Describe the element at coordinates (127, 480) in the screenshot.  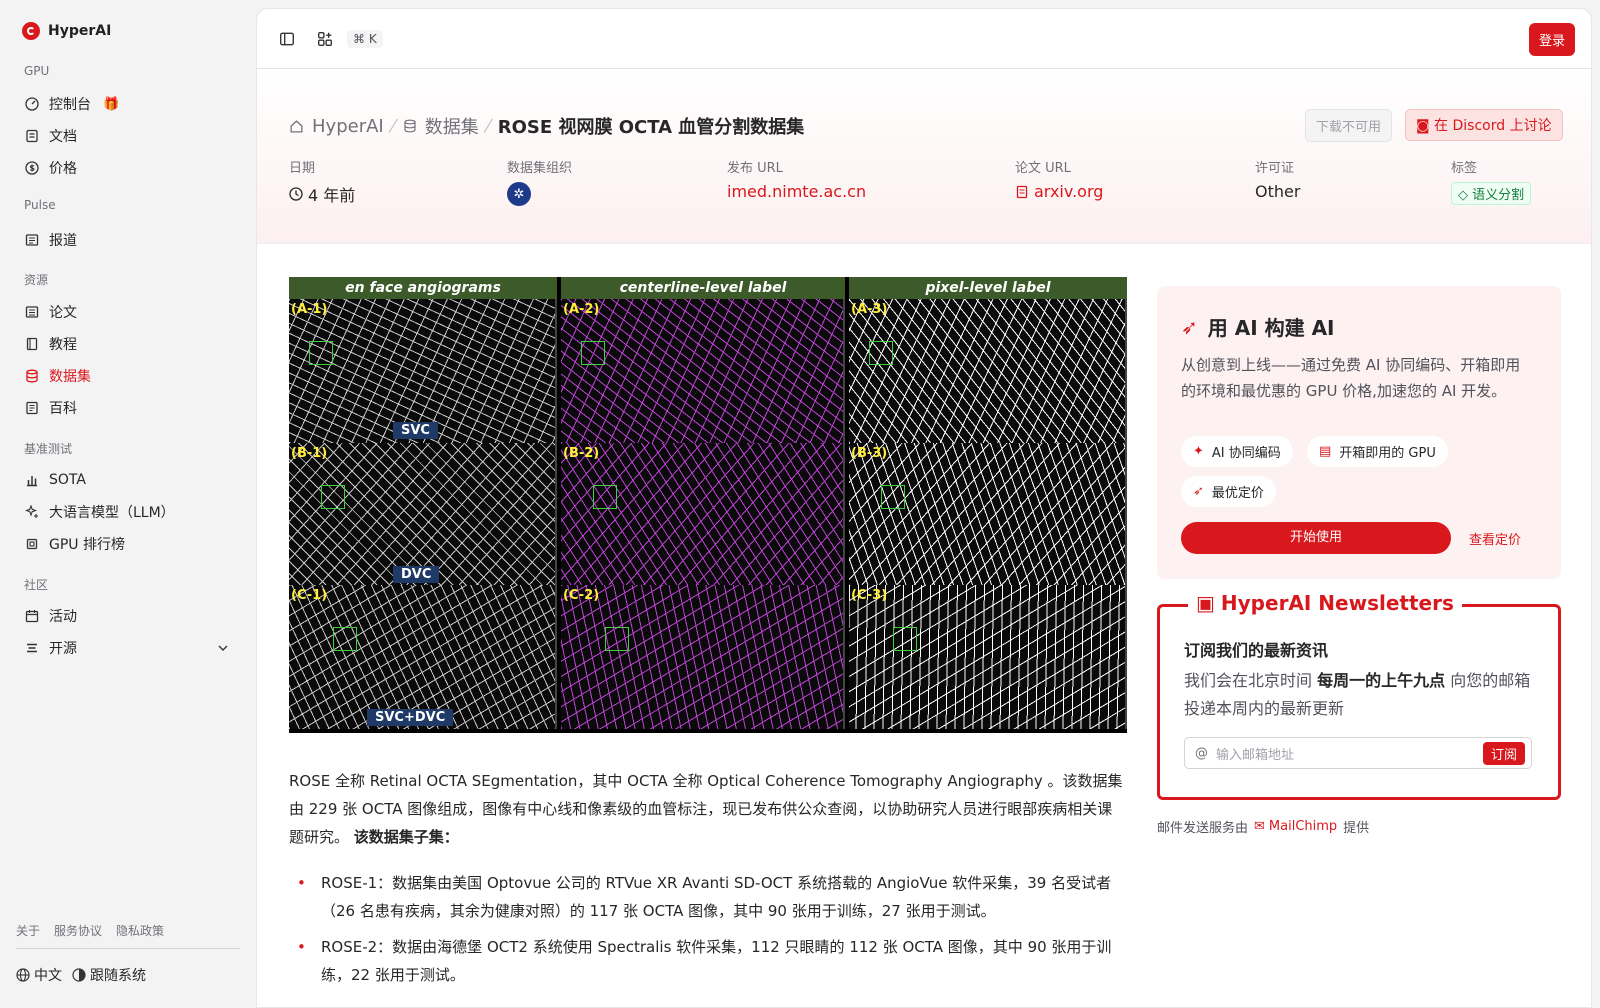
I see `sidebar-item-sota: SOTA` at that location.